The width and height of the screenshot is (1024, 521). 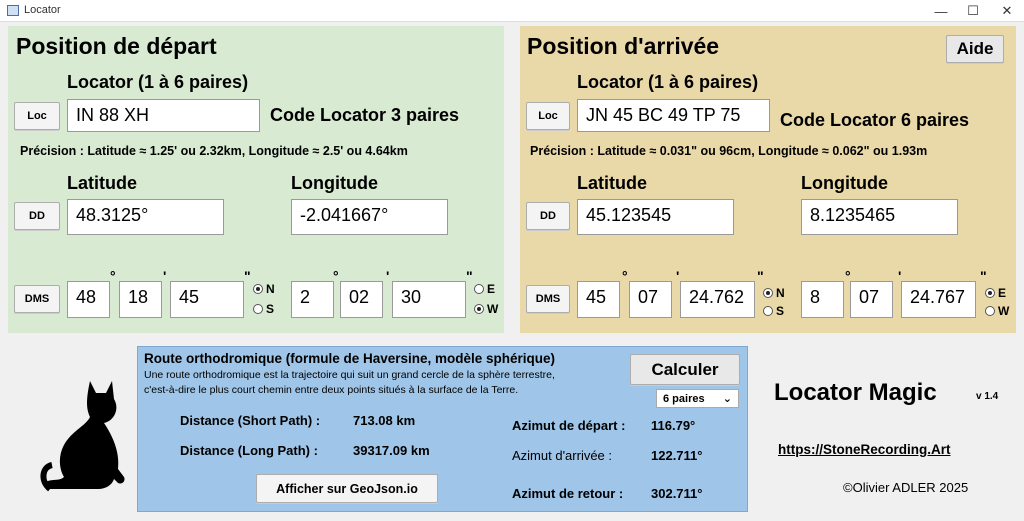 What do you see at coordinates (548, 116) in the screenshot?
I see `arrival-loc-button: Loc` at bounding box center [548, 116].